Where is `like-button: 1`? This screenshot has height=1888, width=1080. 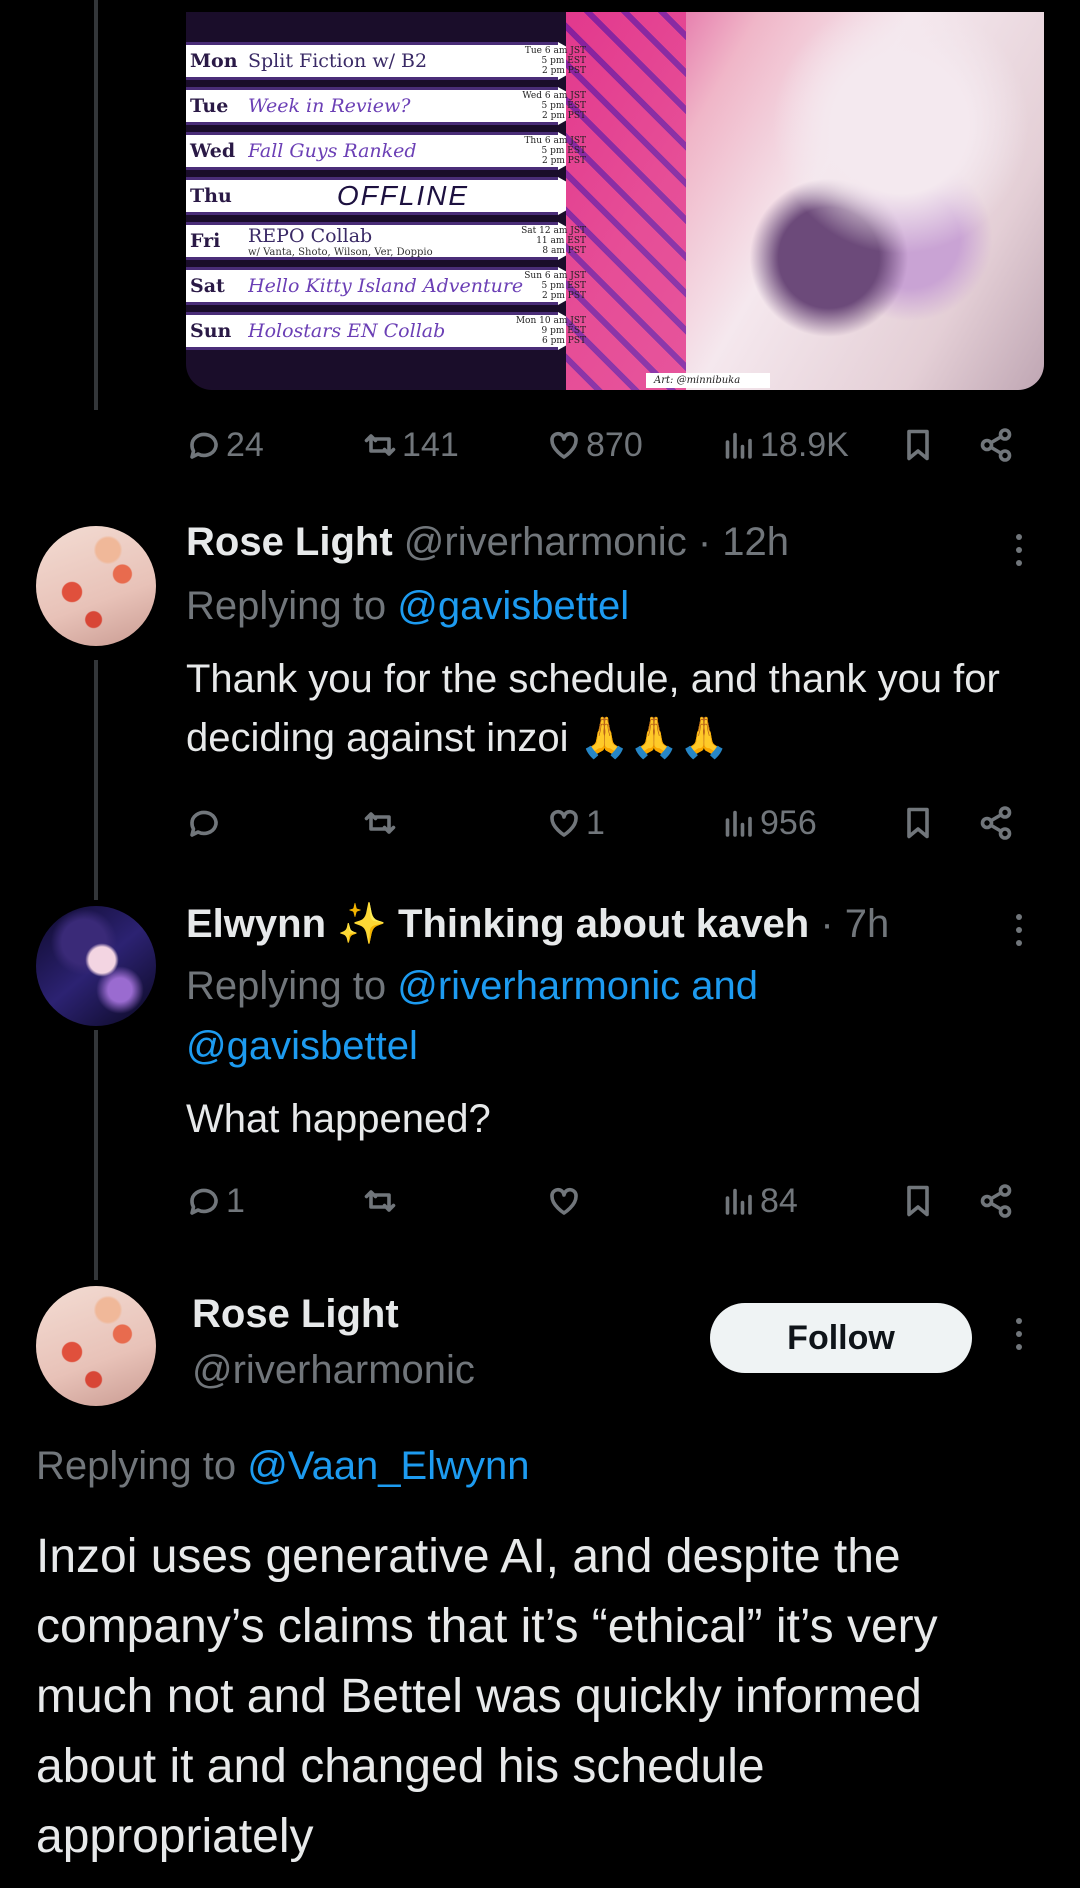
like-button: 1 is located at coordinates (575, 823).